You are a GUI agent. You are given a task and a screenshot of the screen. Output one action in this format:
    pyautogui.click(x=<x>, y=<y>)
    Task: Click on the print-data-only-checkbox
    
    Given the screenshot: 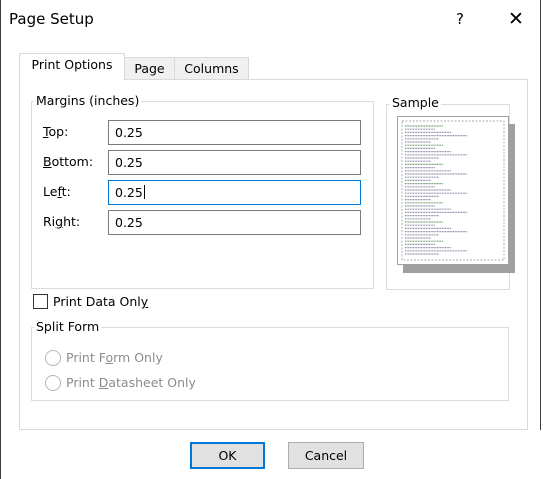 What is the action you would take?
    pyautogui.click(x=40, y=301)
    